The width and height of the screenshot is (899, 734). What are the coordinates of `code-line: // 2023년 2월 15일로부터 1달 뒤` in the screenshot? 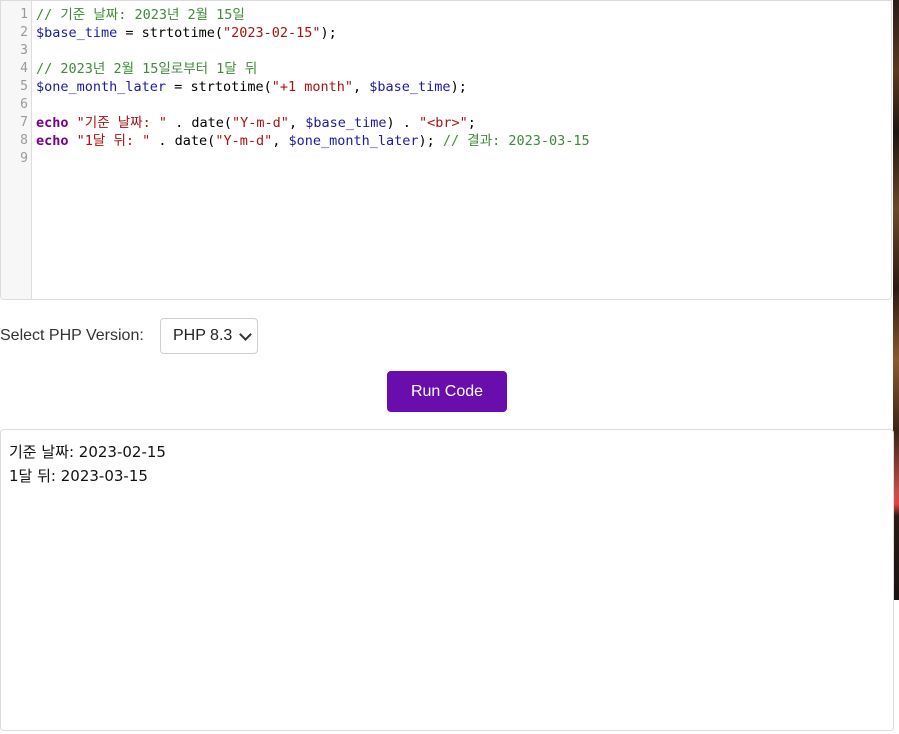 It's located at (463, 69).